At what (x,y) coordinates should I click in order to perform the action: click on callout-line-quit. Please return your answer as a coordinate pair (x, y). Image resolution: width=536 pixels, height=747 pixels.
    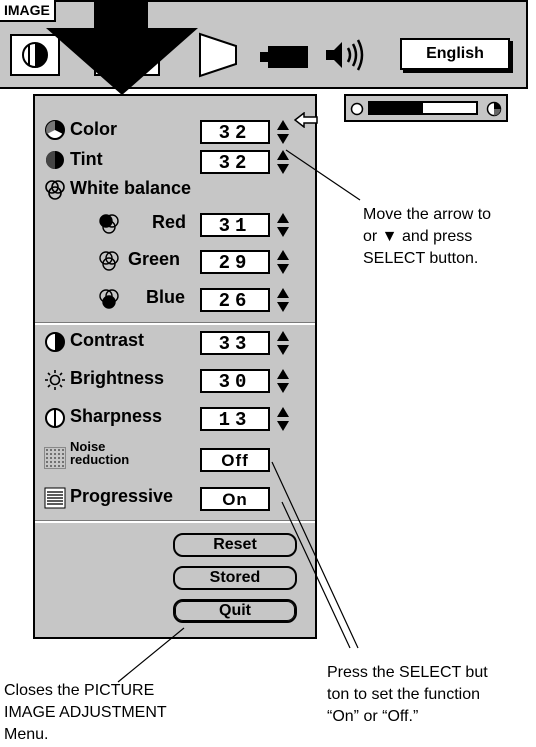
    Looking at the image, I should click on (151, 655).